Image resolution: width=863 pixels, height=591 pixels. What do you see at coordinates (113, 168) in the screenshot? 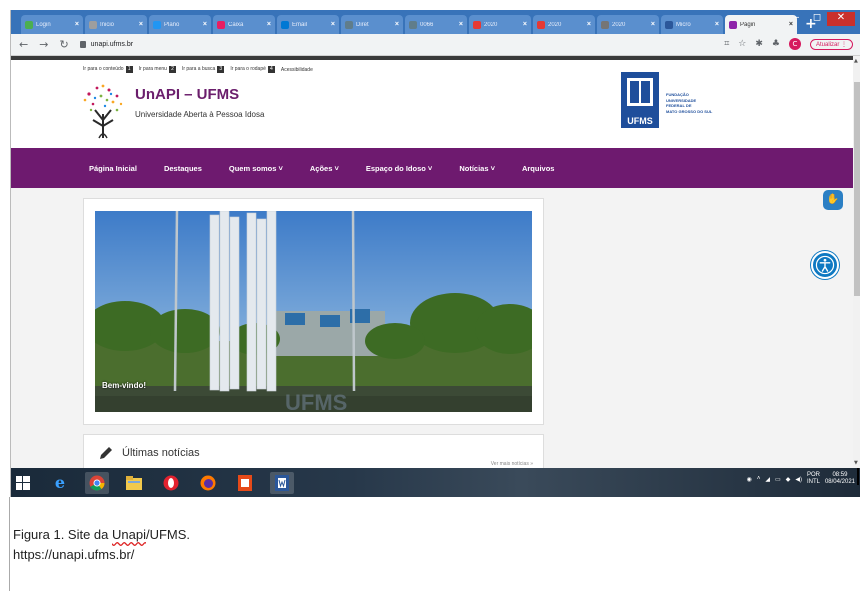
I see `nav-pagina-inicial: Página Inicial` at bounding box center [113, 168].